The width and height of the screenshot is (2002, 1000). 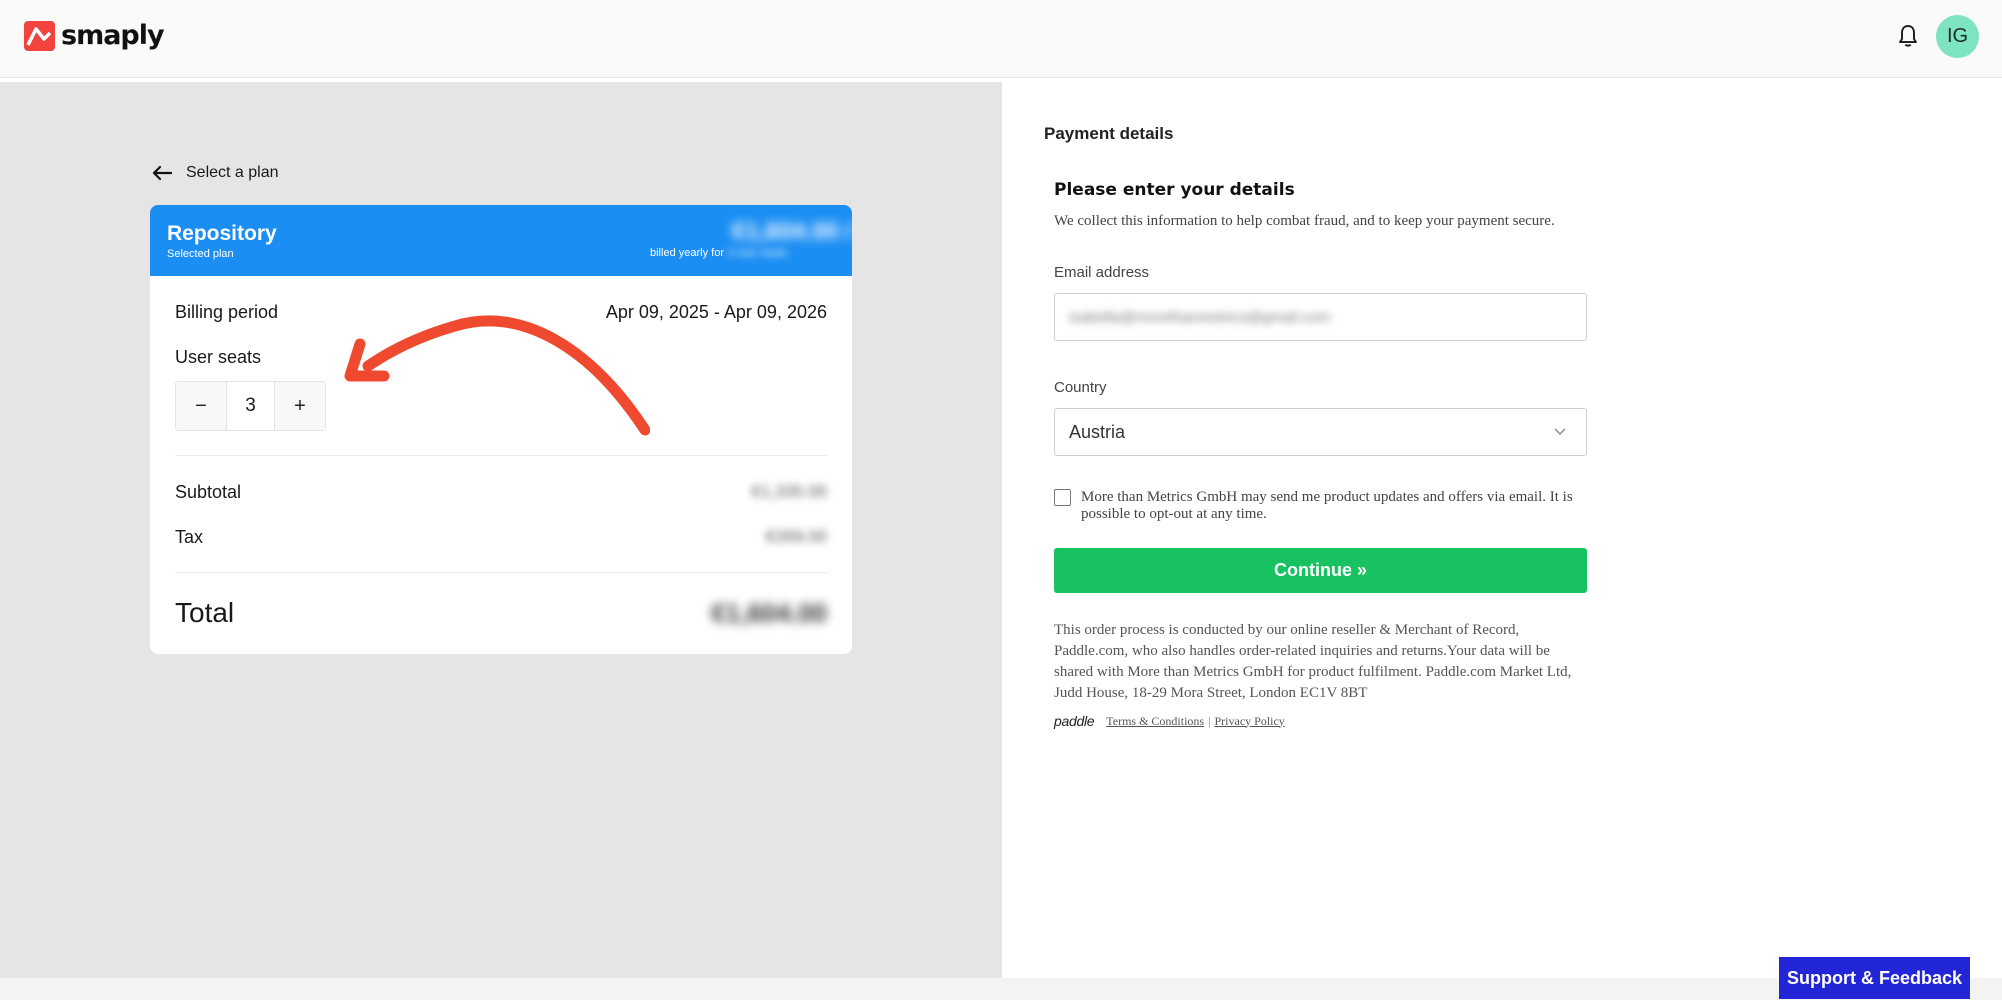 What do you see at coordinates (796, 536) in the screenshot?
I see `tax-value: €269.00` at bounding box center [796, 536].